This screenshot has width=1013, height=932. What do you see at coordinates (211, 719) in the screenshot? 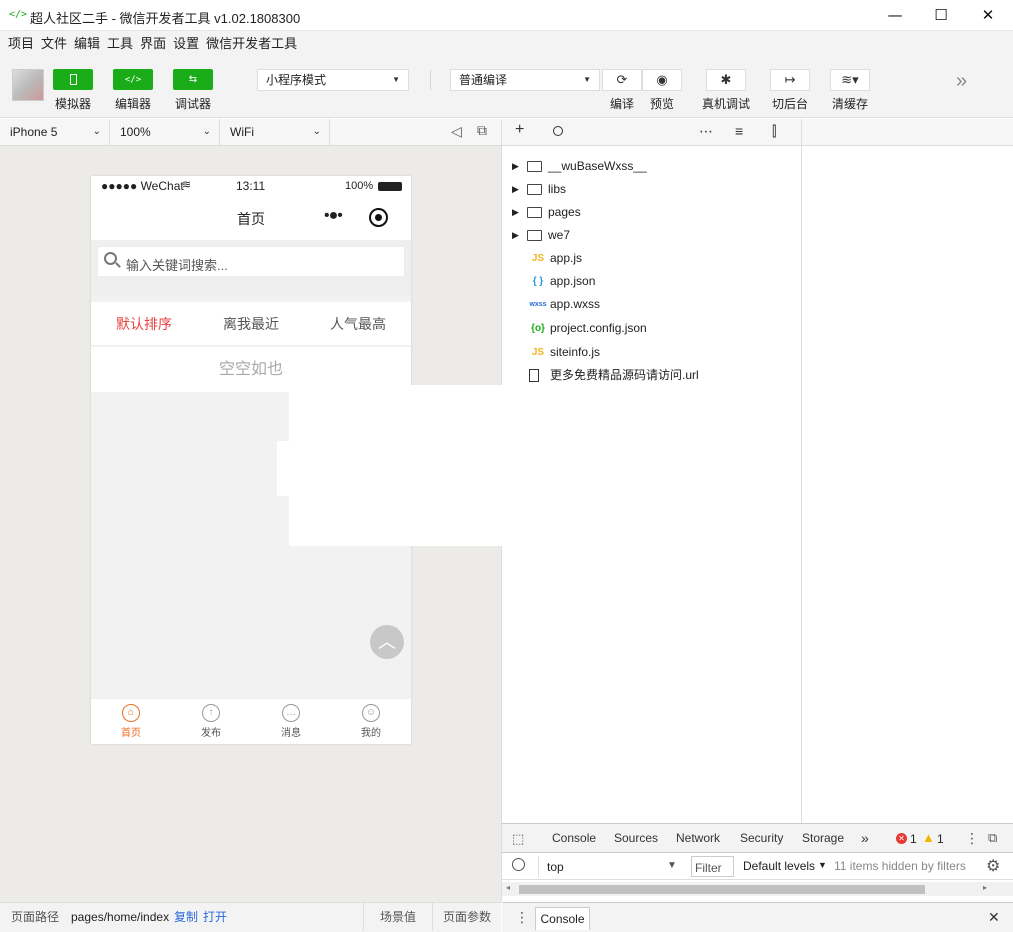
I see `tabbar-publish: ↑ 发布` at bounding box center [211, 719].